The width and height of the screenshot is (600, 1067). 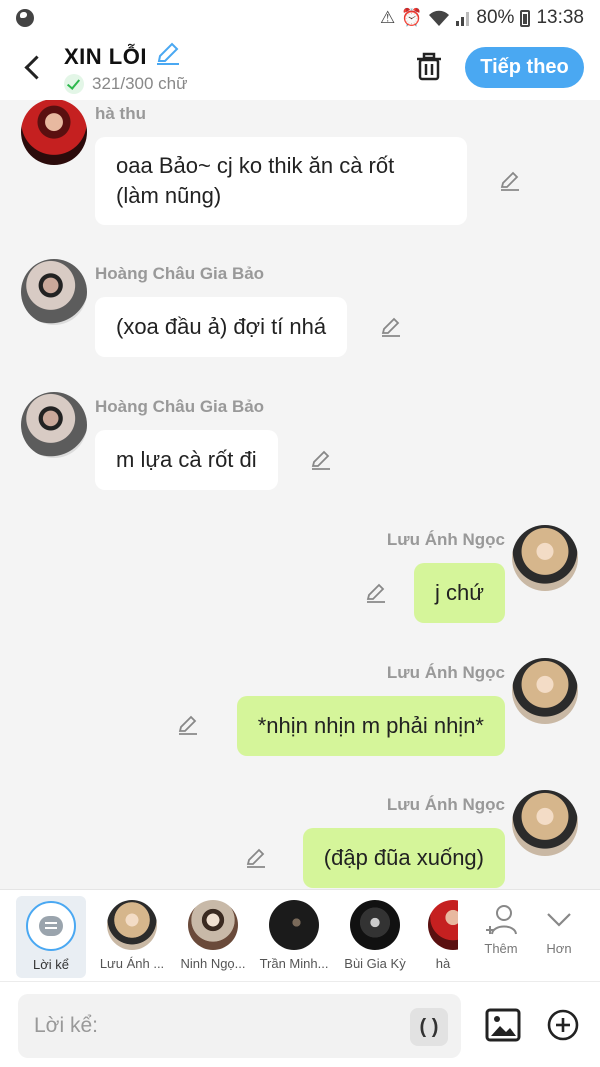 I want to click on next-button: Tiếp theo, so click(x=524, y=67).